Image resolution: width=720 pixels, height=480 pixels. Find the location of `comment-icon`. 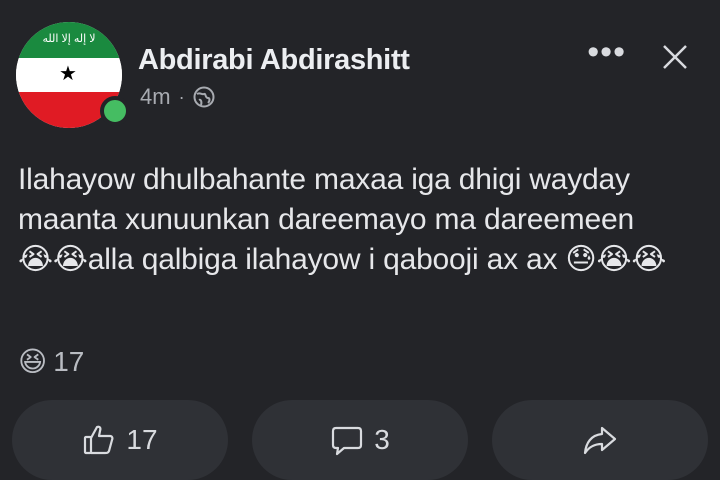

comment-icon is located at coordinates (347, 440).